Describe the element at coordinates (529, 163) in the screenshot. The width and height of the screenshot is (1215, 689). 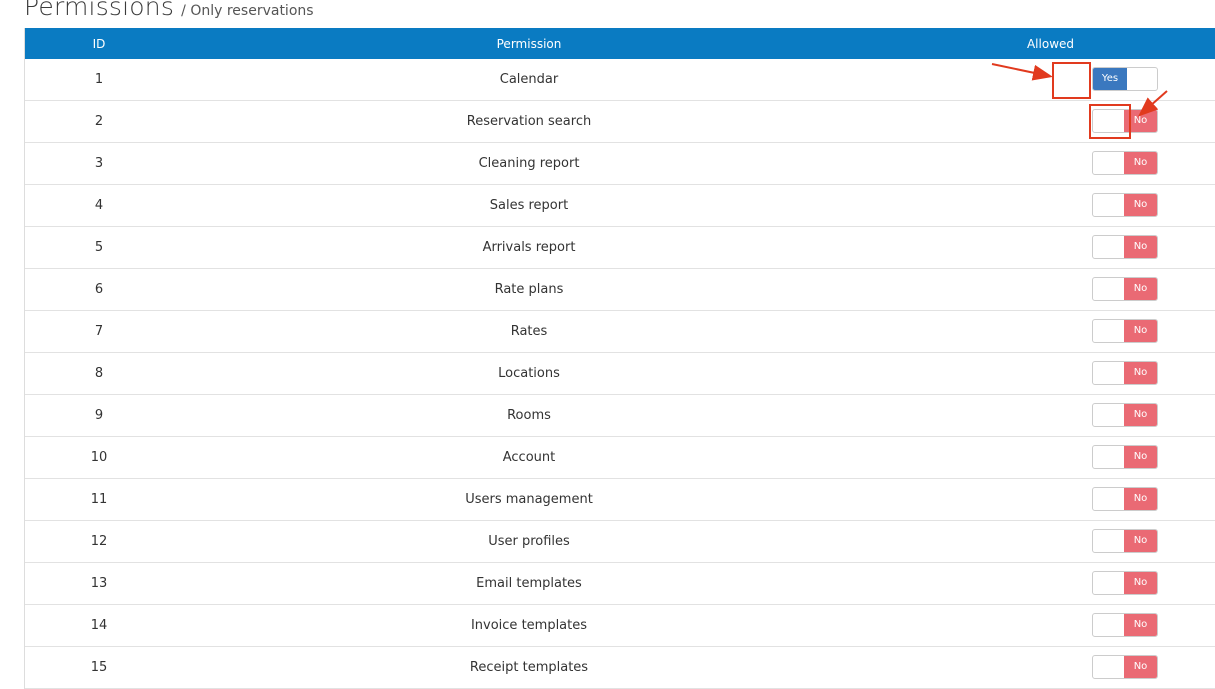
I see `cell-permission: Cleaning report` at that location.